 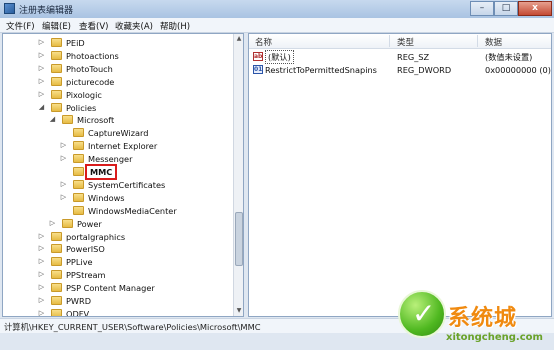 I want to click on tree-item-label: Power, so click(x=89, y=223).